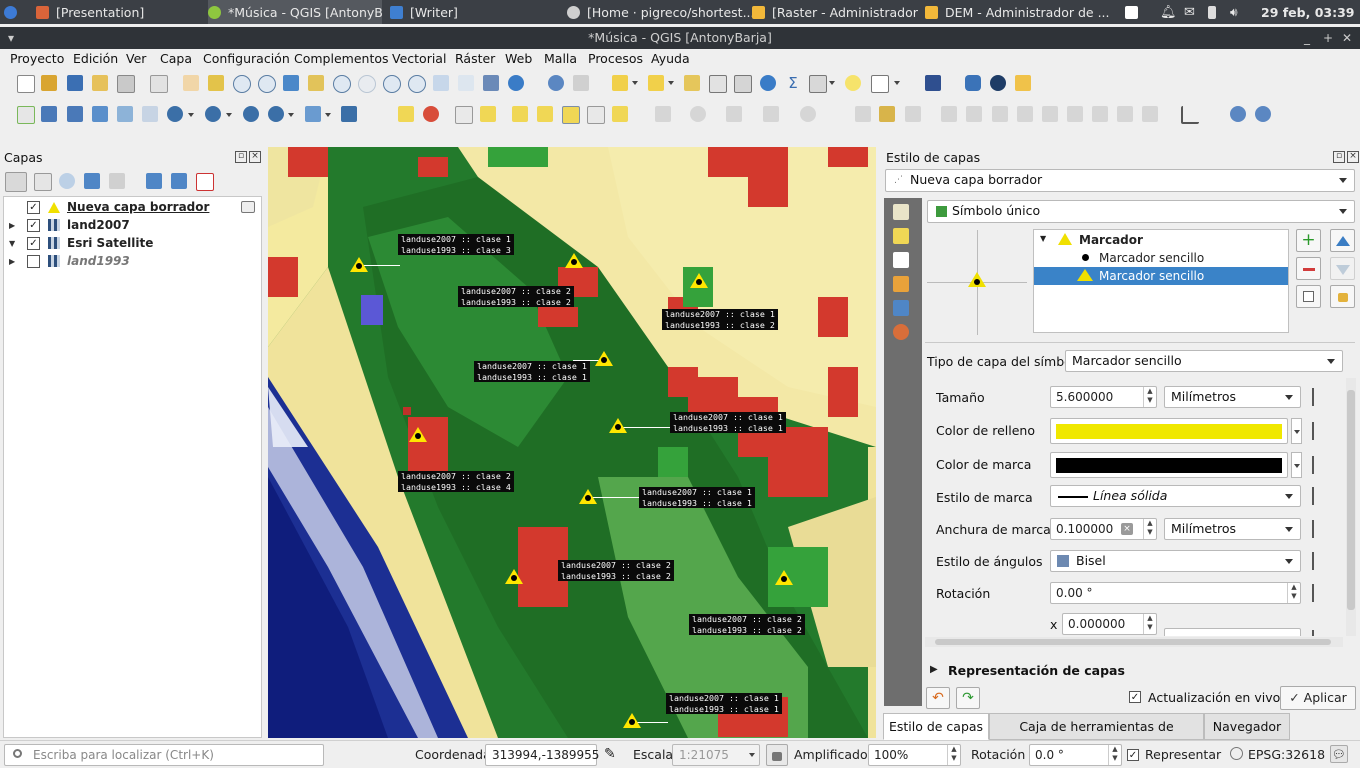 The image size is (1360, 768). I want to click on select-by-value-icon, so click(656, 83).